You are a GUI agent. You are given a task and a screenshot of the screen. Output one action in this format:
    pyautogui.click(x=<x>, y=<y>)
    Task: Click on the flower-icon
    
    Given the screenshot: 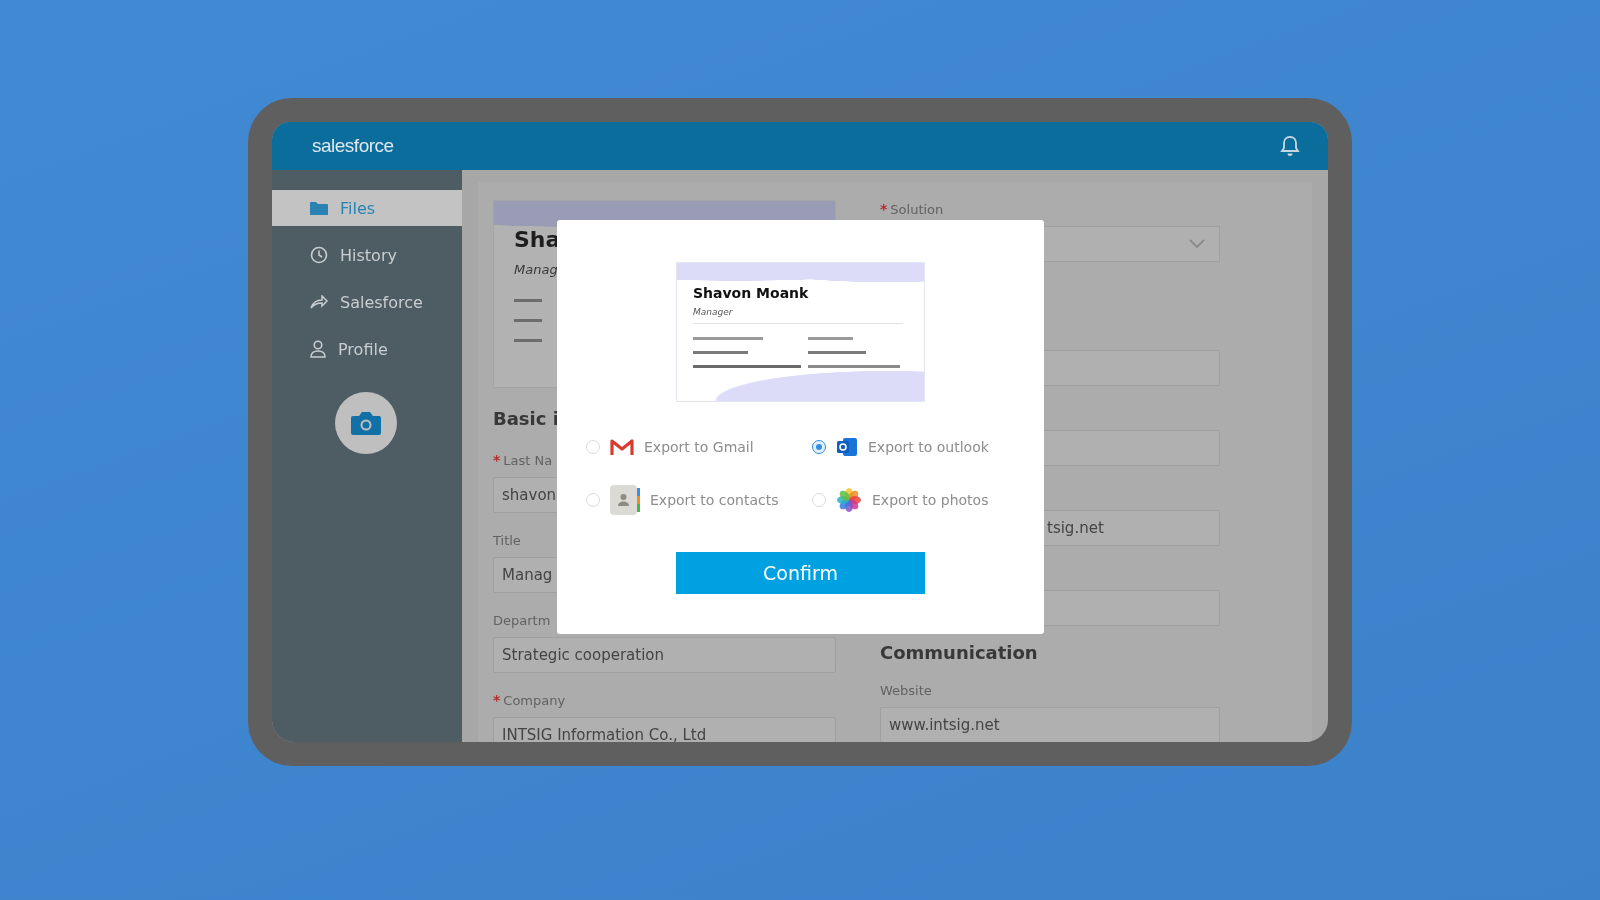 What is the action you would take?
    pyautogui.click(x=849, y=500)
    